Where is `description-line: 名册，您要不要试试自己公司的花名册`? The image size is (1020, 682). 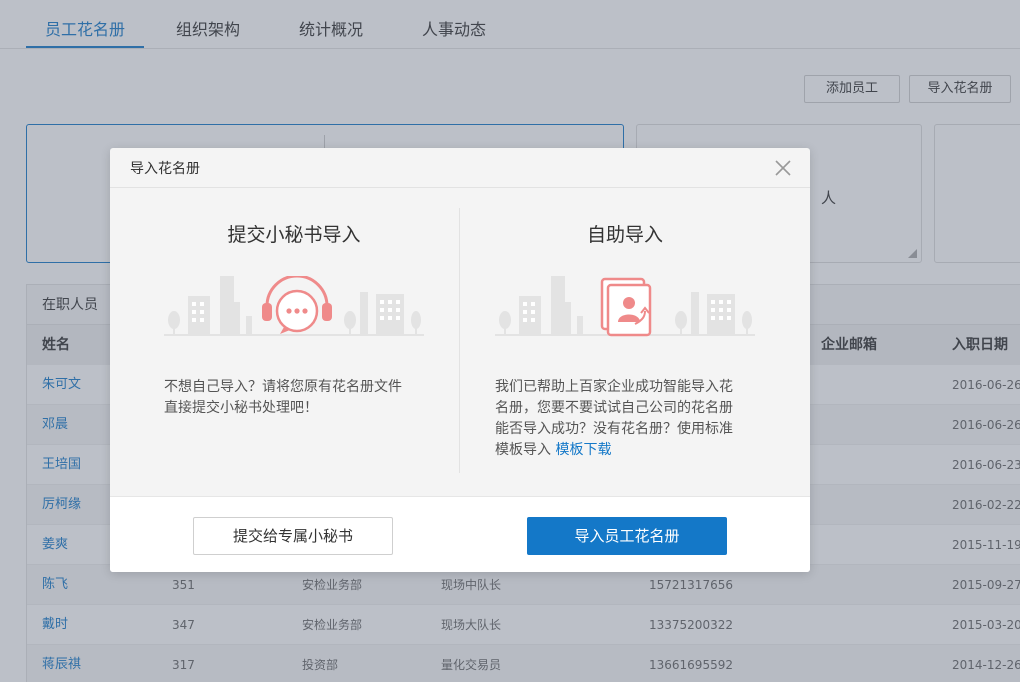 description-line: 名册，您要不要试试自己公司的花名册 is located at coordinates (614, 408).